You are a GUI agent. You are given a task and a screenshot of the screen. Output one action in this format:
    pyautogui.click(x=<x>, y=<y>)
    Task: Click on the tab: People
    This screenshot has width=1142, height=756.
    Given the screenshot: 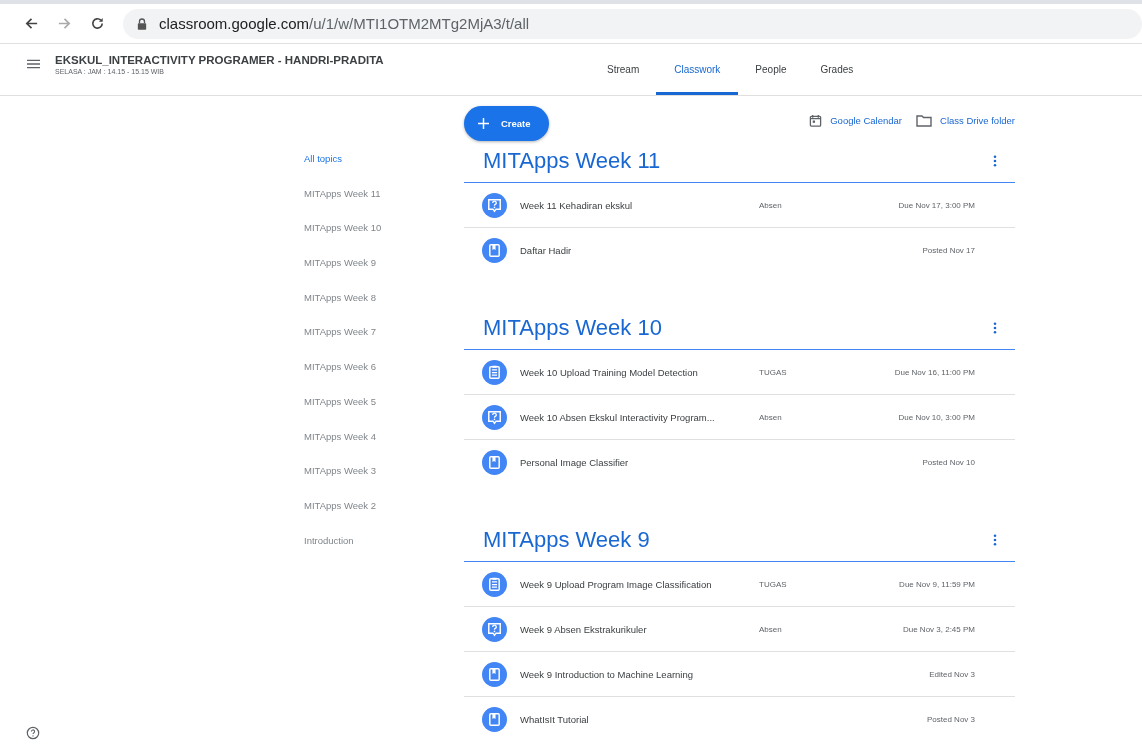 What is the action you would take?
    pyautogui.click(x=771, y=69)
    